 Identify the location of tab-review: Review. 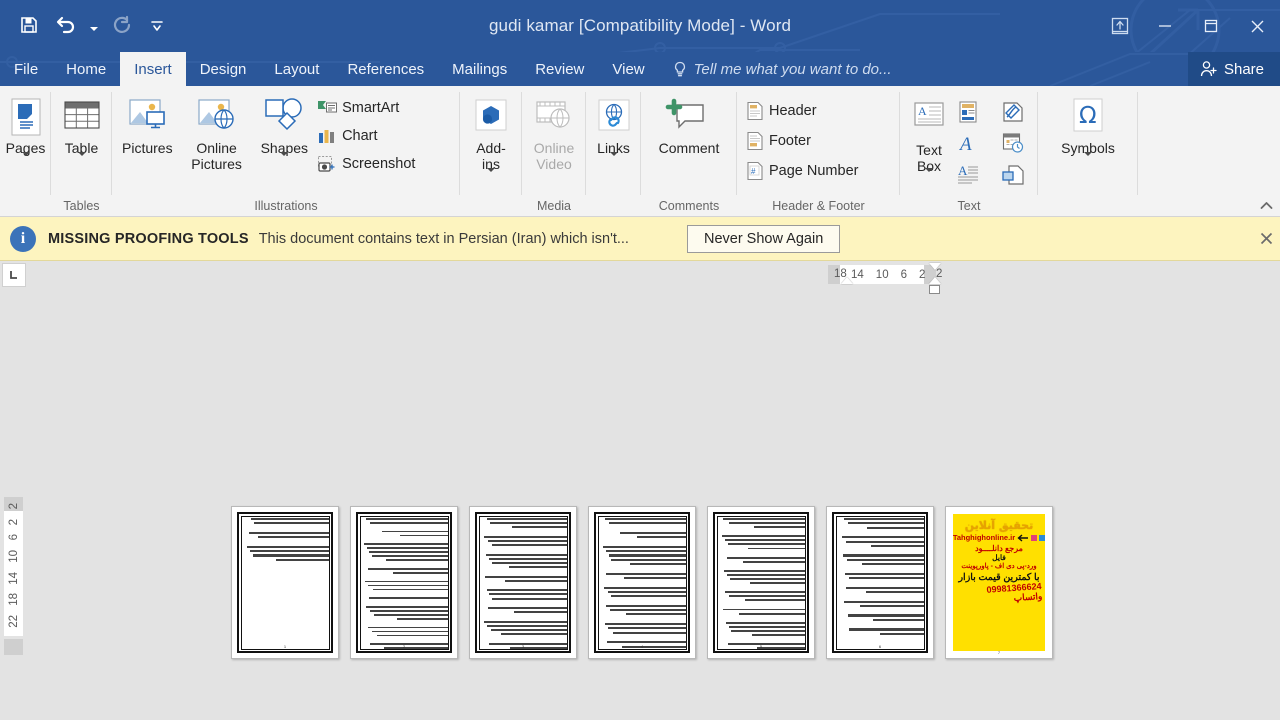
(559, 69).